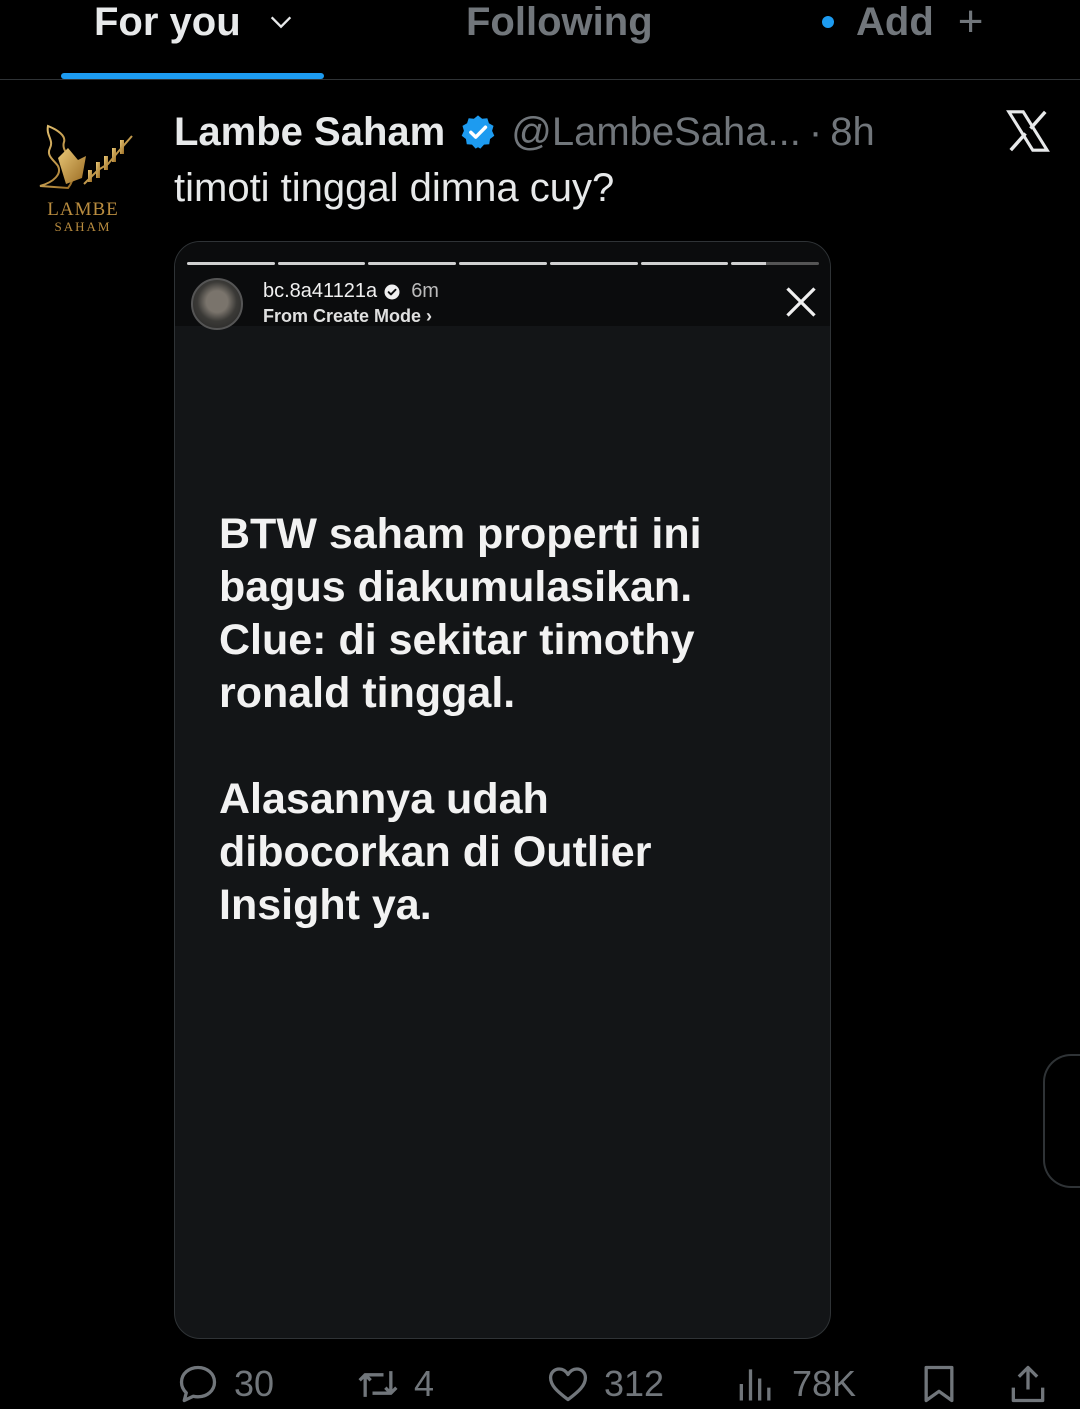 The image size is (1080, 1409). What do you see at coordinates (254, 1383) in the screenshot?
I see `reply-count: 30` at bounding box center [254, 1383].